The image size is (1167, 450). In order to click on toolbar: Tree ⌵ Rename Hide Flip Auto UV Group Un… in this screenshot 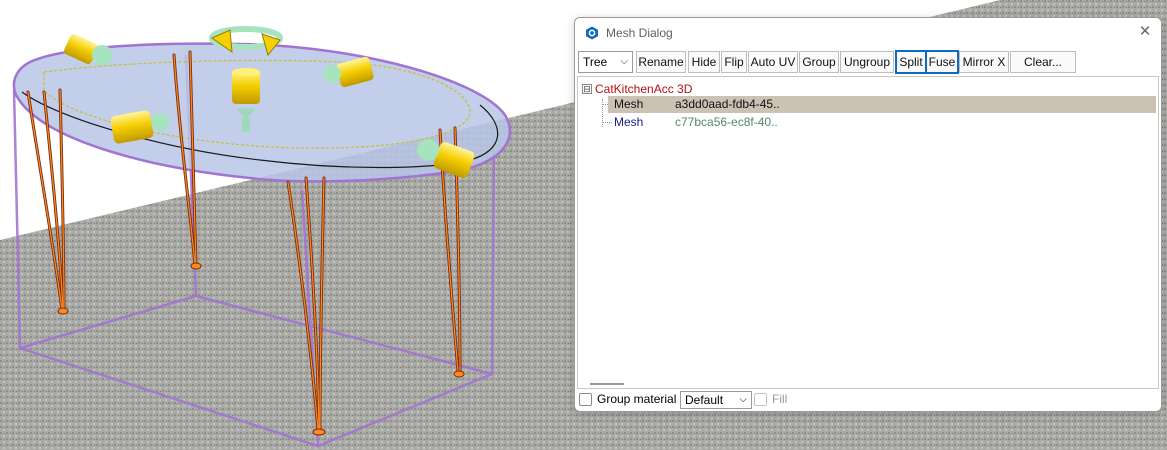, I will do `click(868, 62)`.